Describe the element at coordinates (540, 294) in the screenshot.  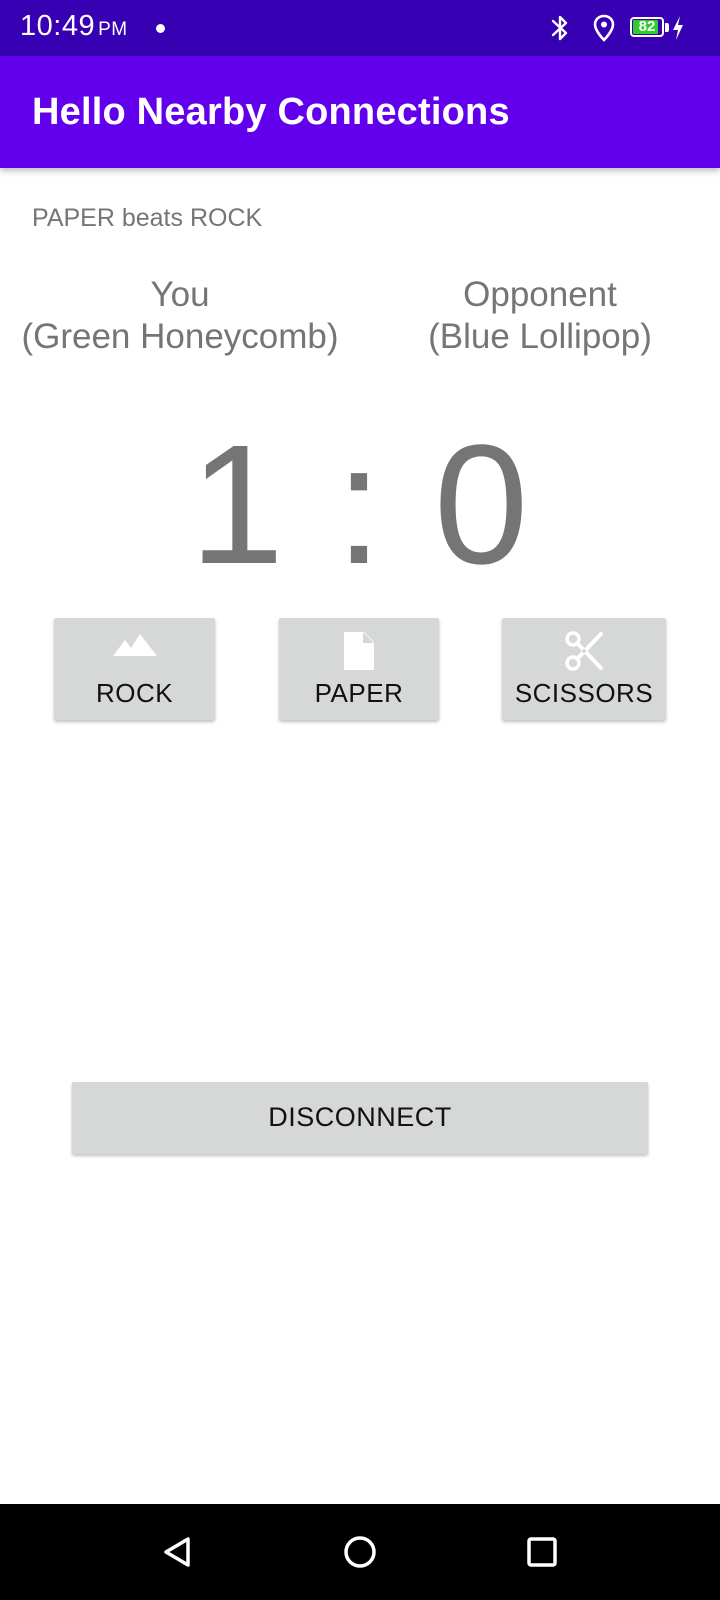
I see `opponent-label: Opponent` at that location.